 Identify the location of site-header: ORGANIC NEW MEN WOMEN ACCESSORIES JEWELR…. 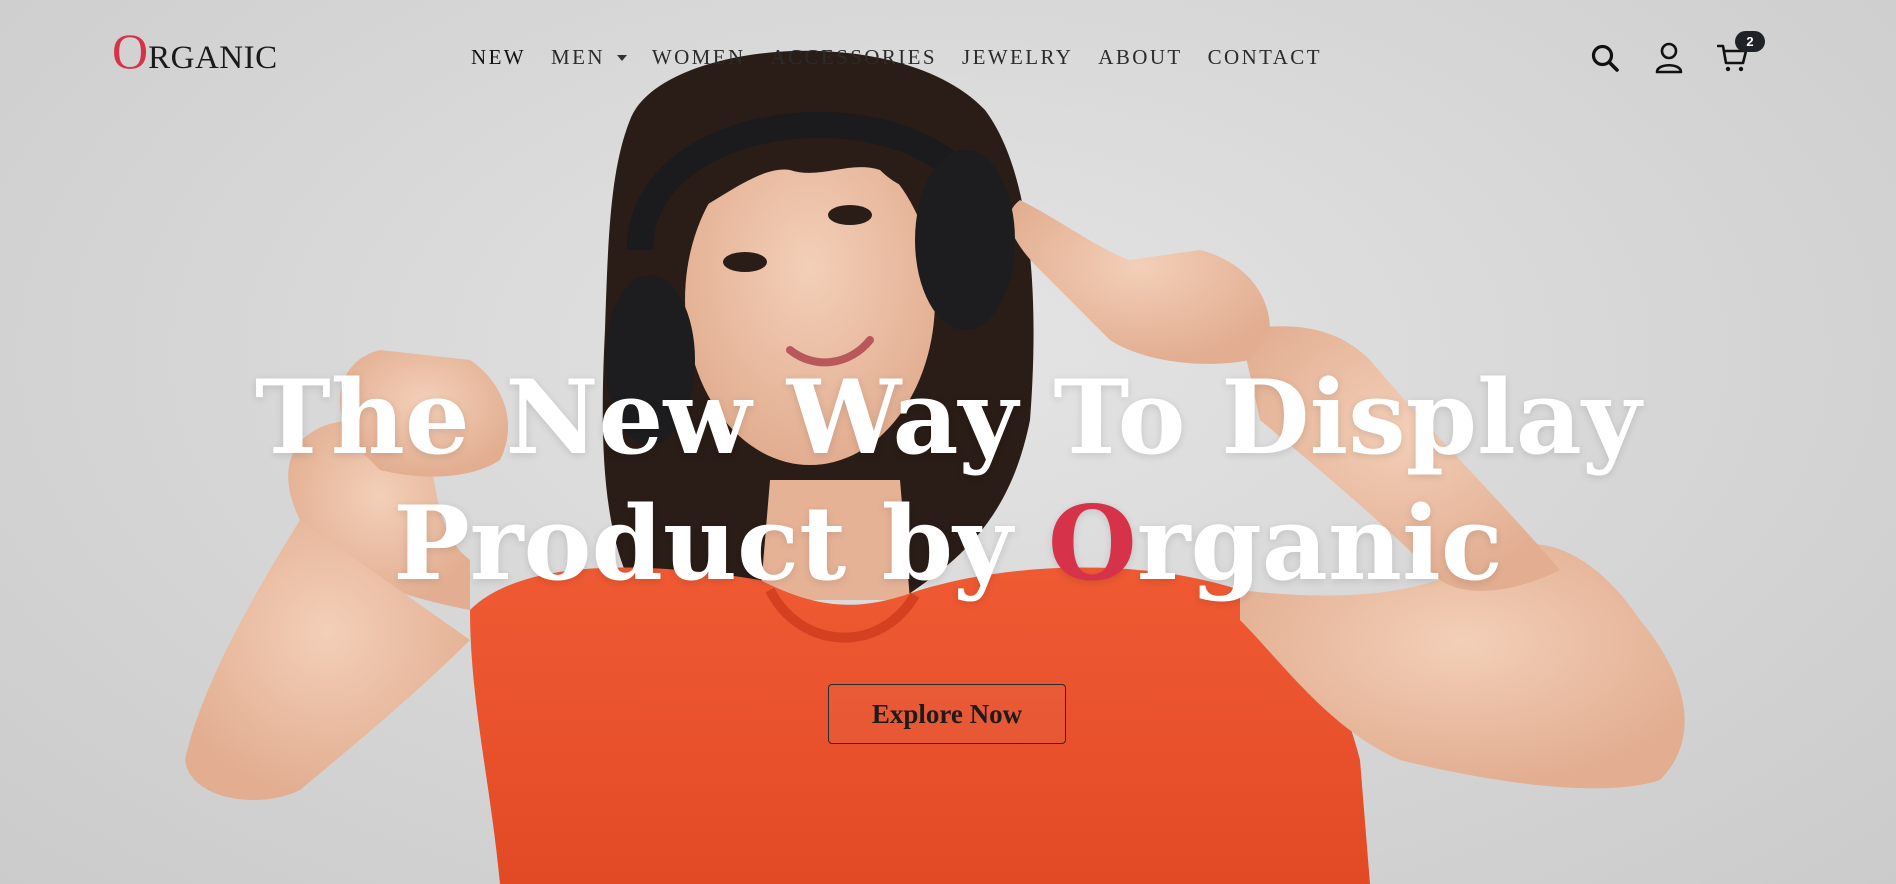
(948, 57).